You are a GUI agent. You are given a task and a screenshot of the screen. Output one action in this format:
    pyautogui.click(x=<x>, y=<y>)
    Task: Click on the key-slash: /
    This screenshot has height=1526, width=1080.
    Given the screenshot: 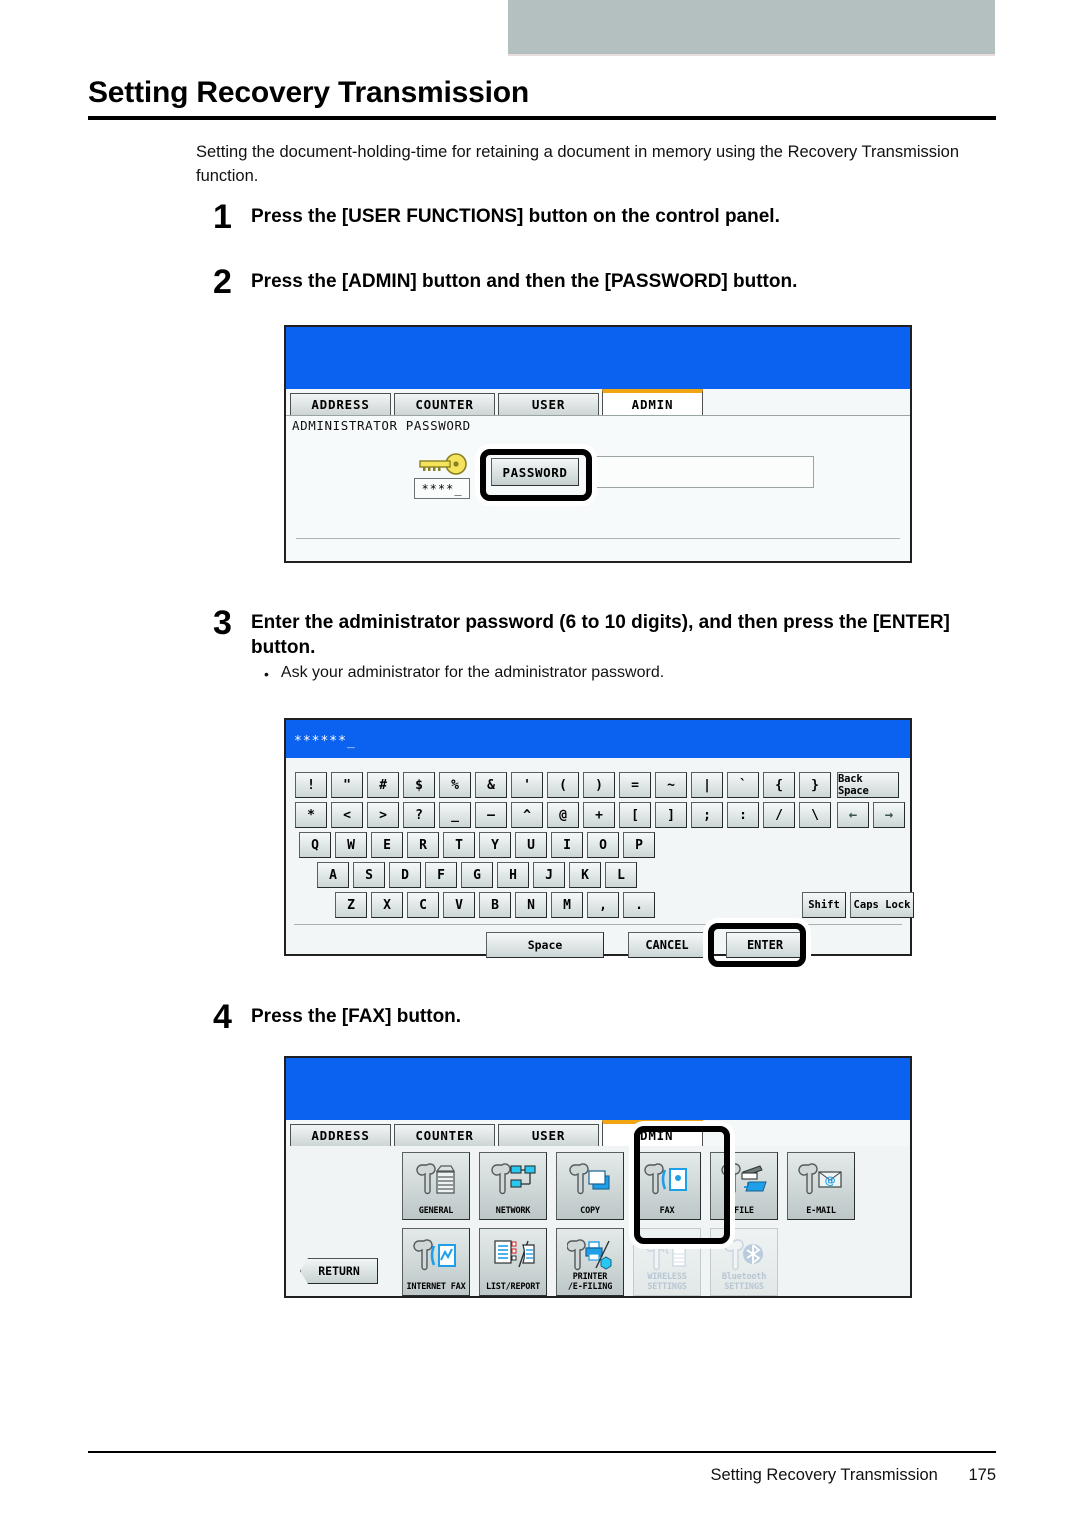 What is the action you would take?
    pyautogui.click(x=779, y=815)
    